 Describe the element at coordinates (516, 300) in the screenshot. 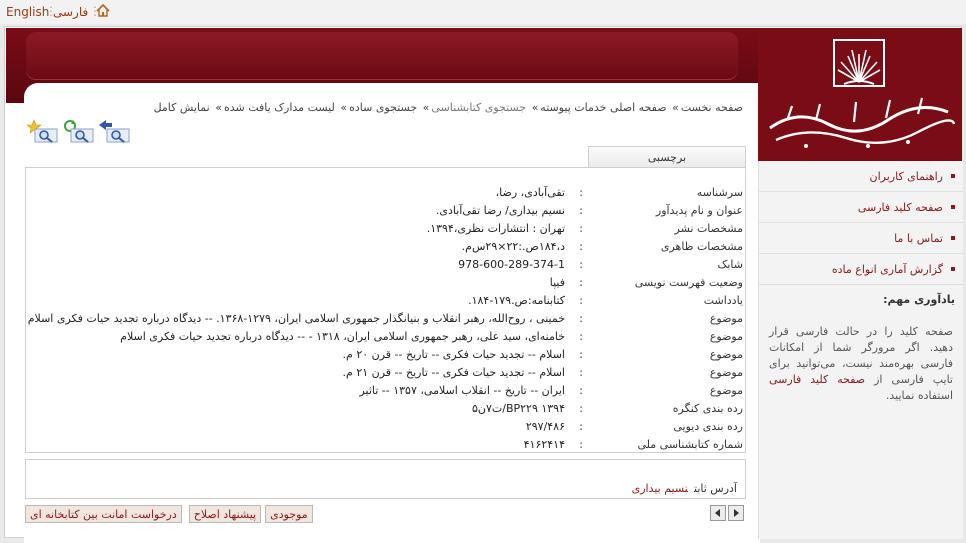

I see `record-value: کتابنامه:ص.۱۷۹-۱۸۴.` at that location.